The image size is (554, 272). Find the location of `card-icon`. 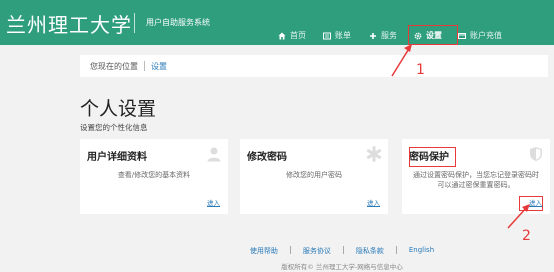

card-icon is located at coordinates (462, 36).